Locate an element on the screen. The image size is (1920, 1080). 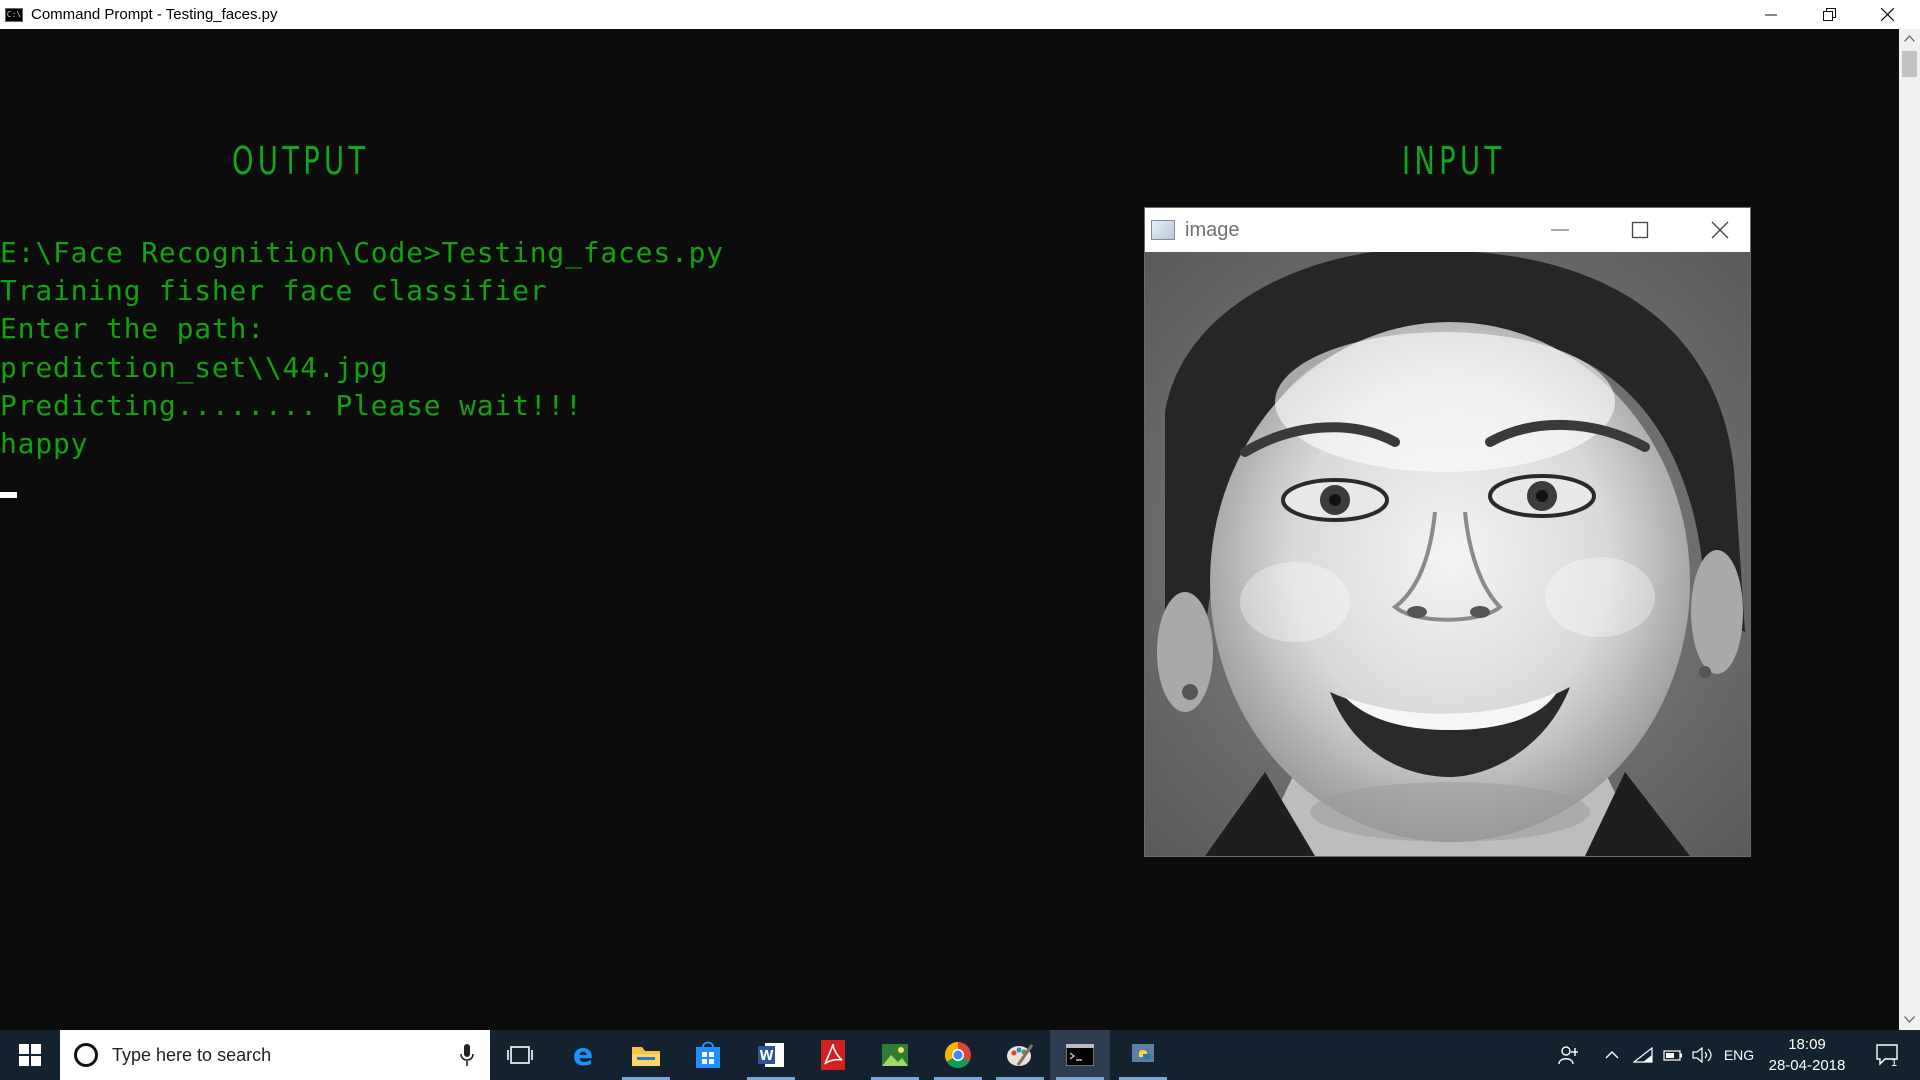
clock-time: 18:09 is located at coordinates (1807, 1044).